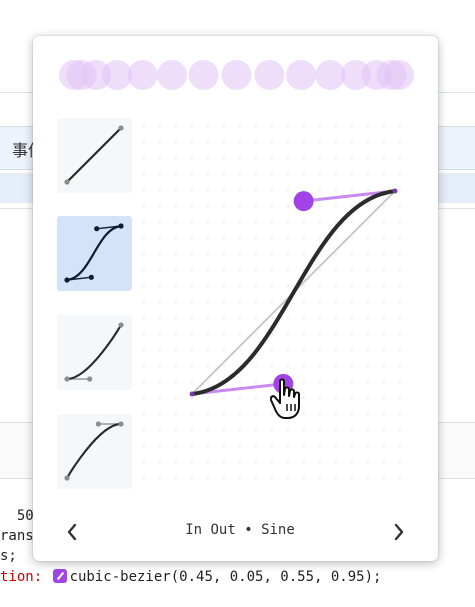 The height and width of the screenshot is (607, 475). I want to click on preset-curve-thumbnail, so click(94, 253).